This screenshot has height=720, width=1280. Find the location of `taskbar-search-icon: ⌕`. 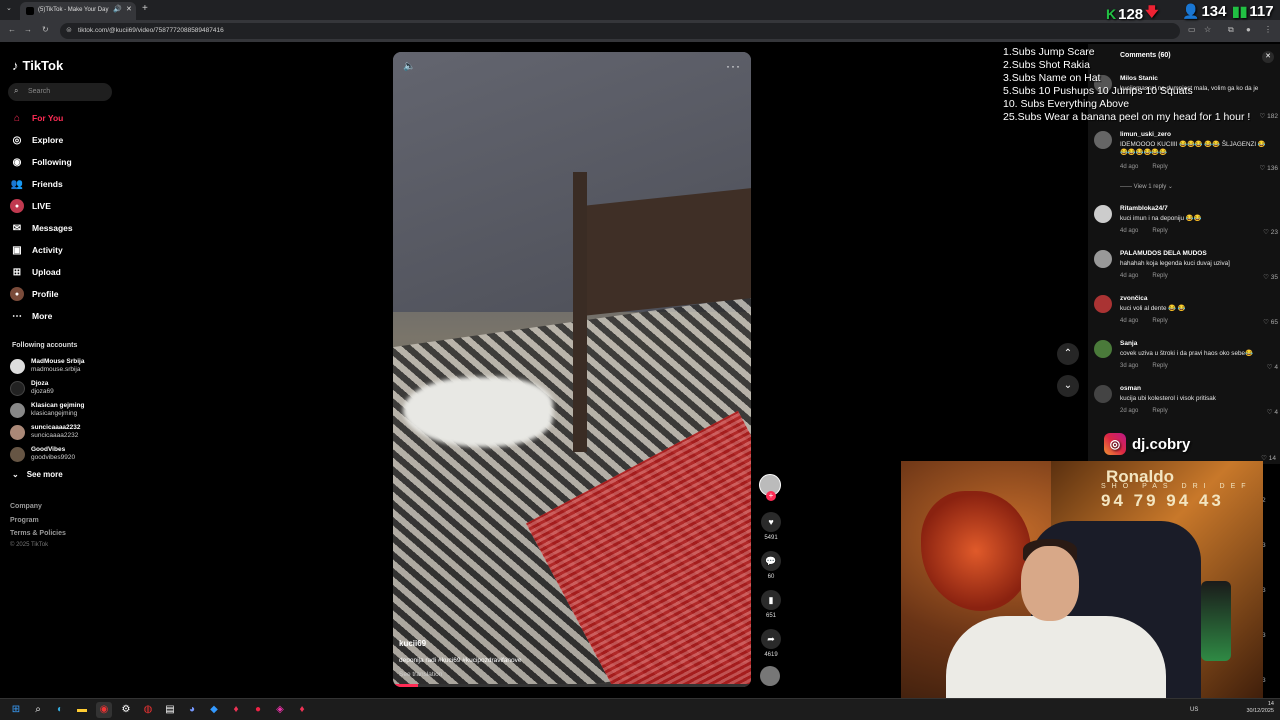

taskbar-search-icon: ⌕ is located at coordinates (38, 710).